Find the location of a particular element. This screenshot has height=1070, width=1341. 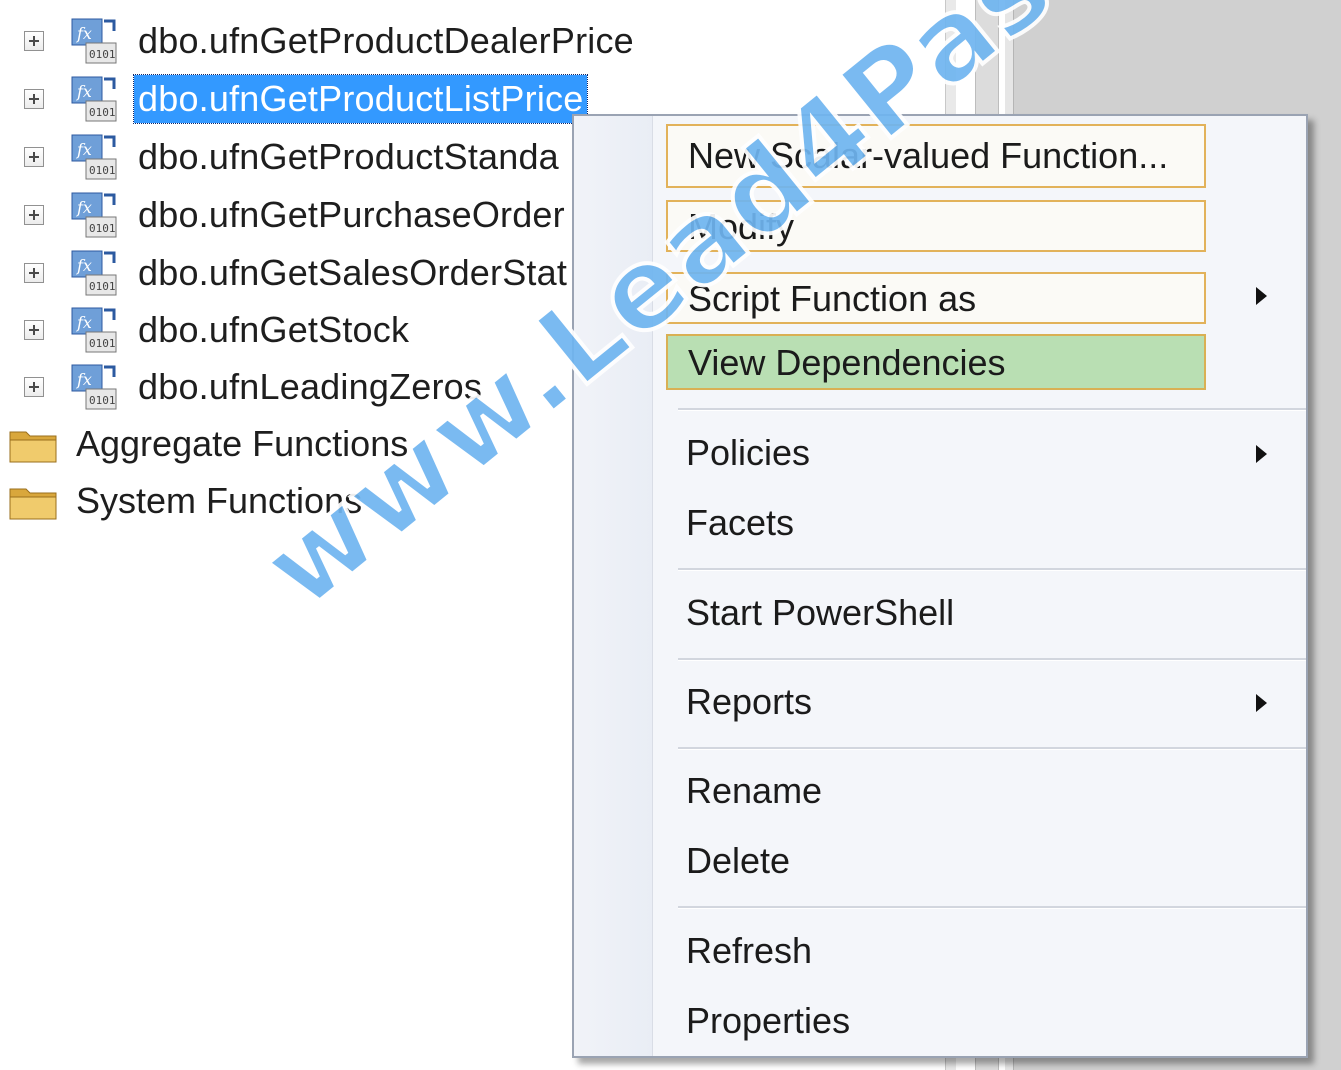

function-name: dbo.ufnLeadingZeros is located at coordinates (310, 387).